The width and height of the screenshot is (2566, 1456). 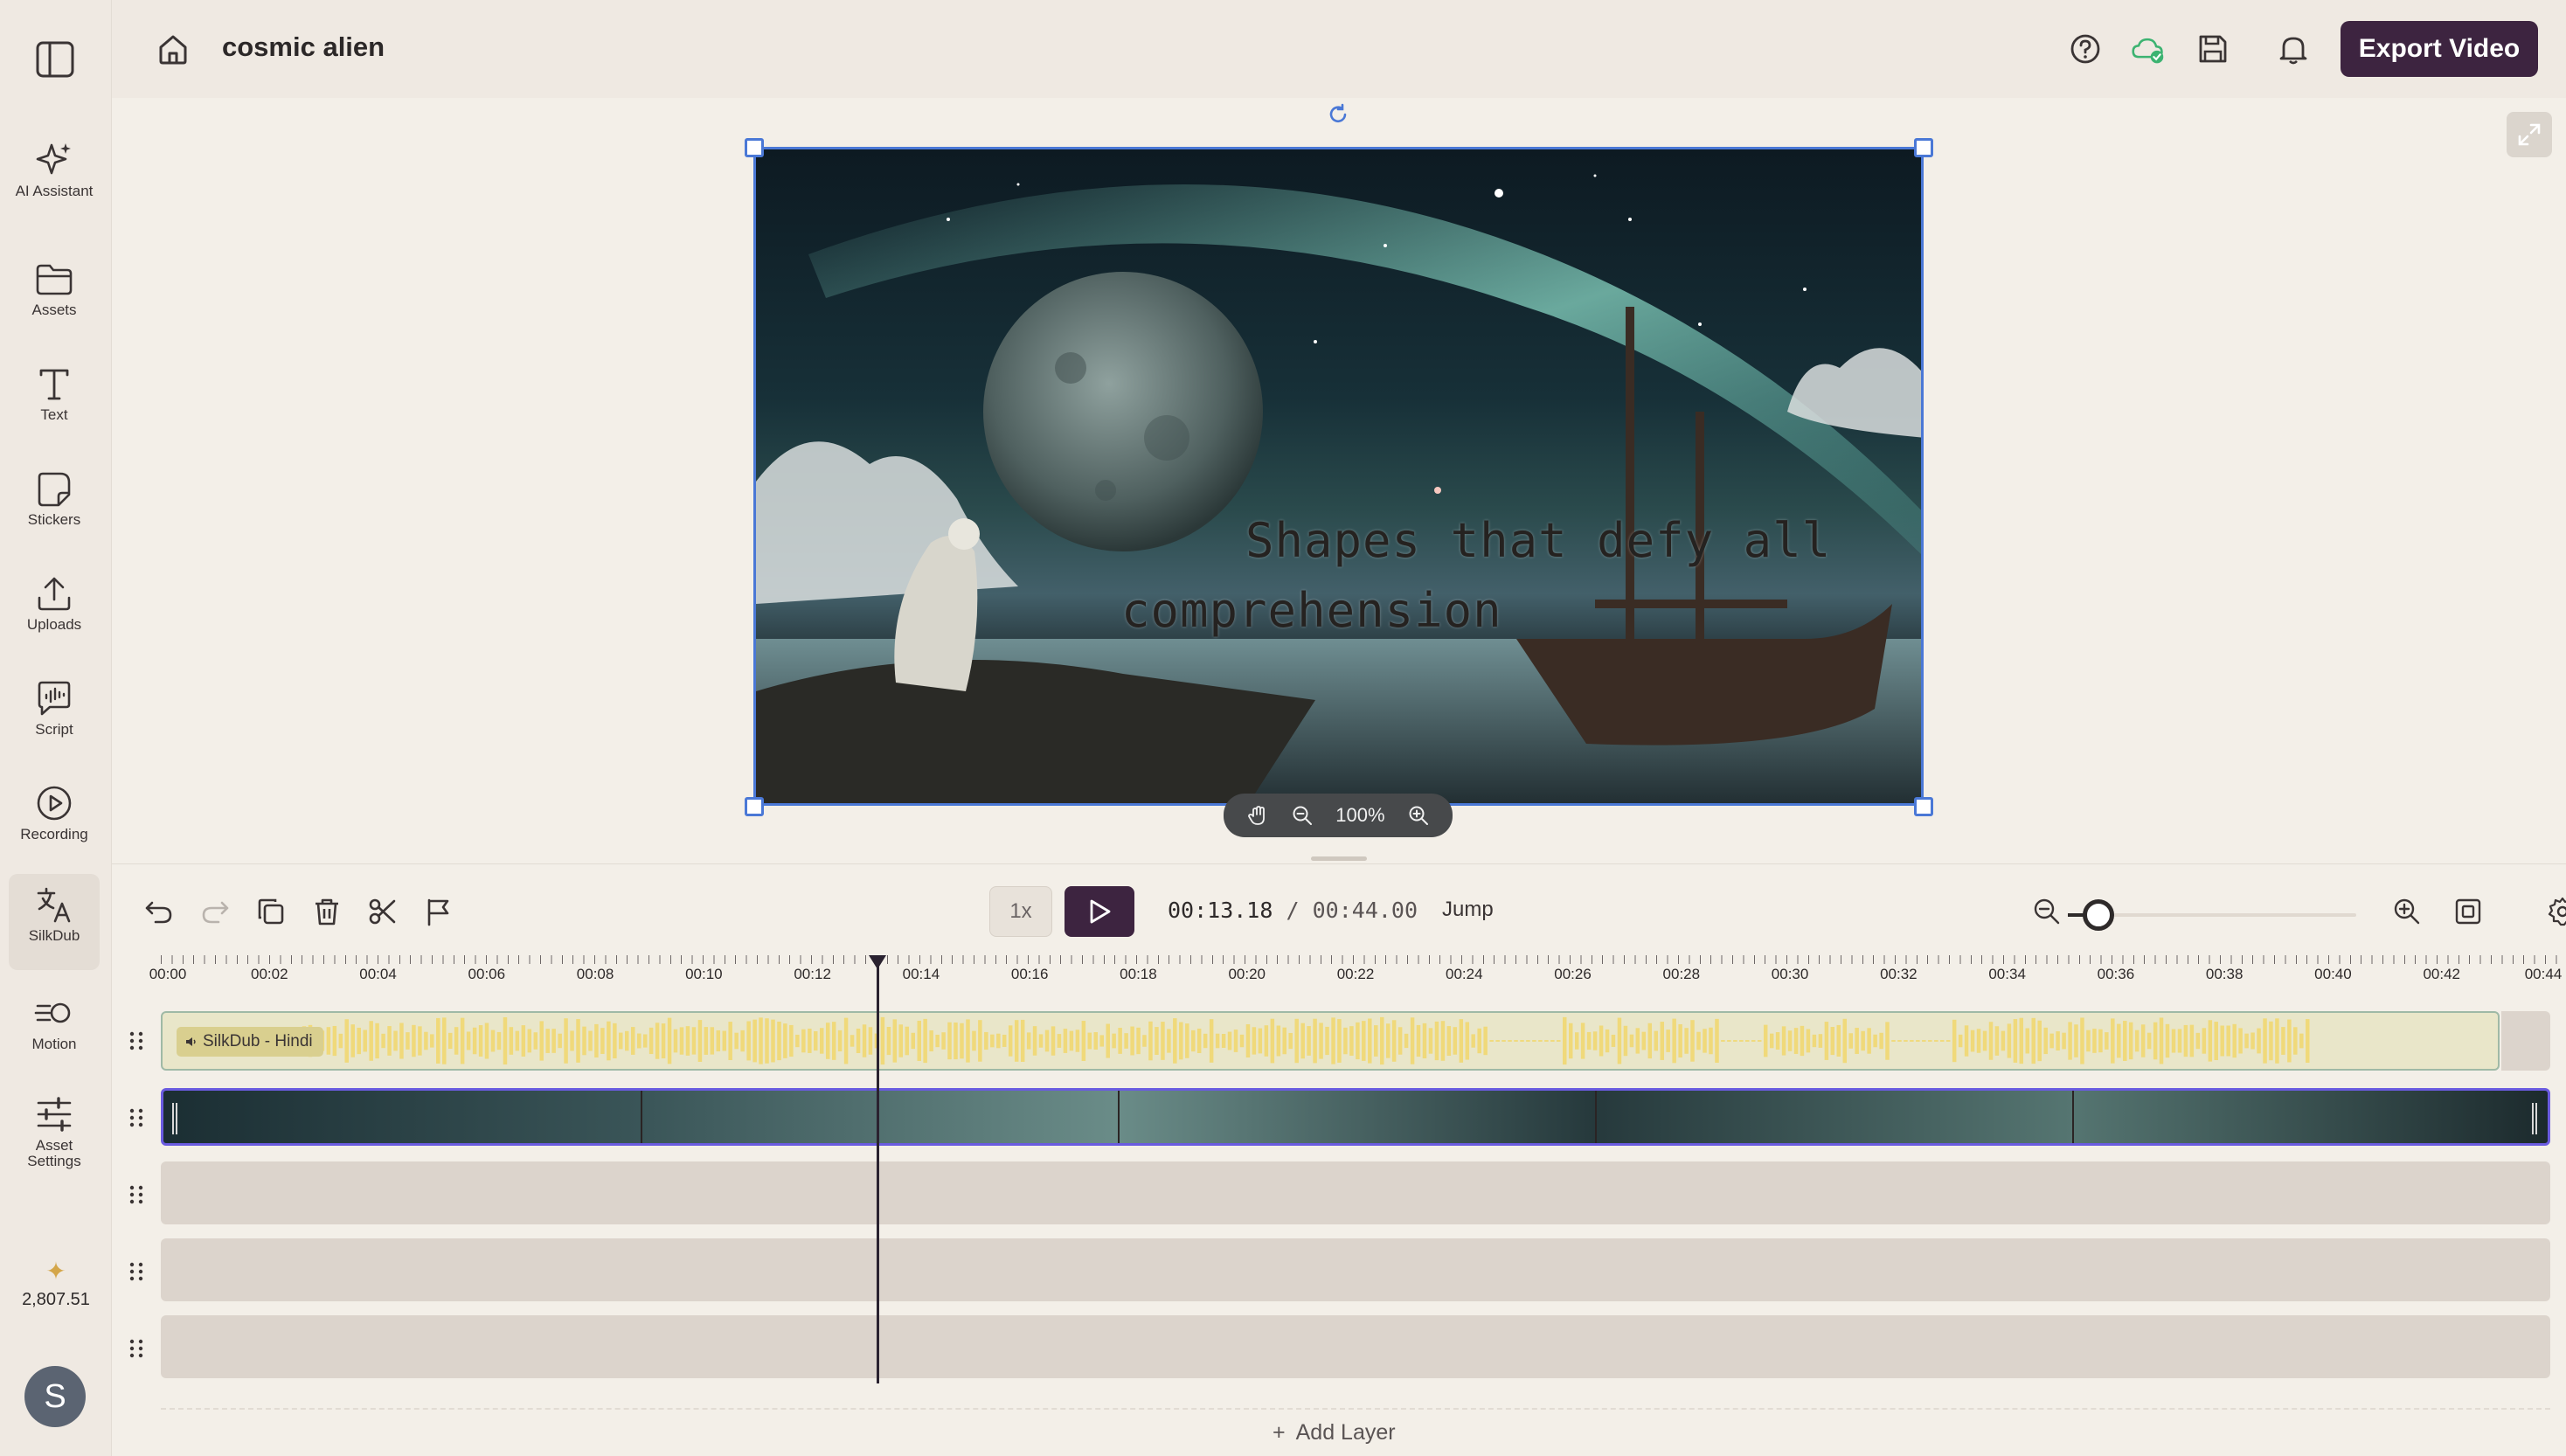 I want to click on rotate-handle-icon, so click(x=1338, y=114).